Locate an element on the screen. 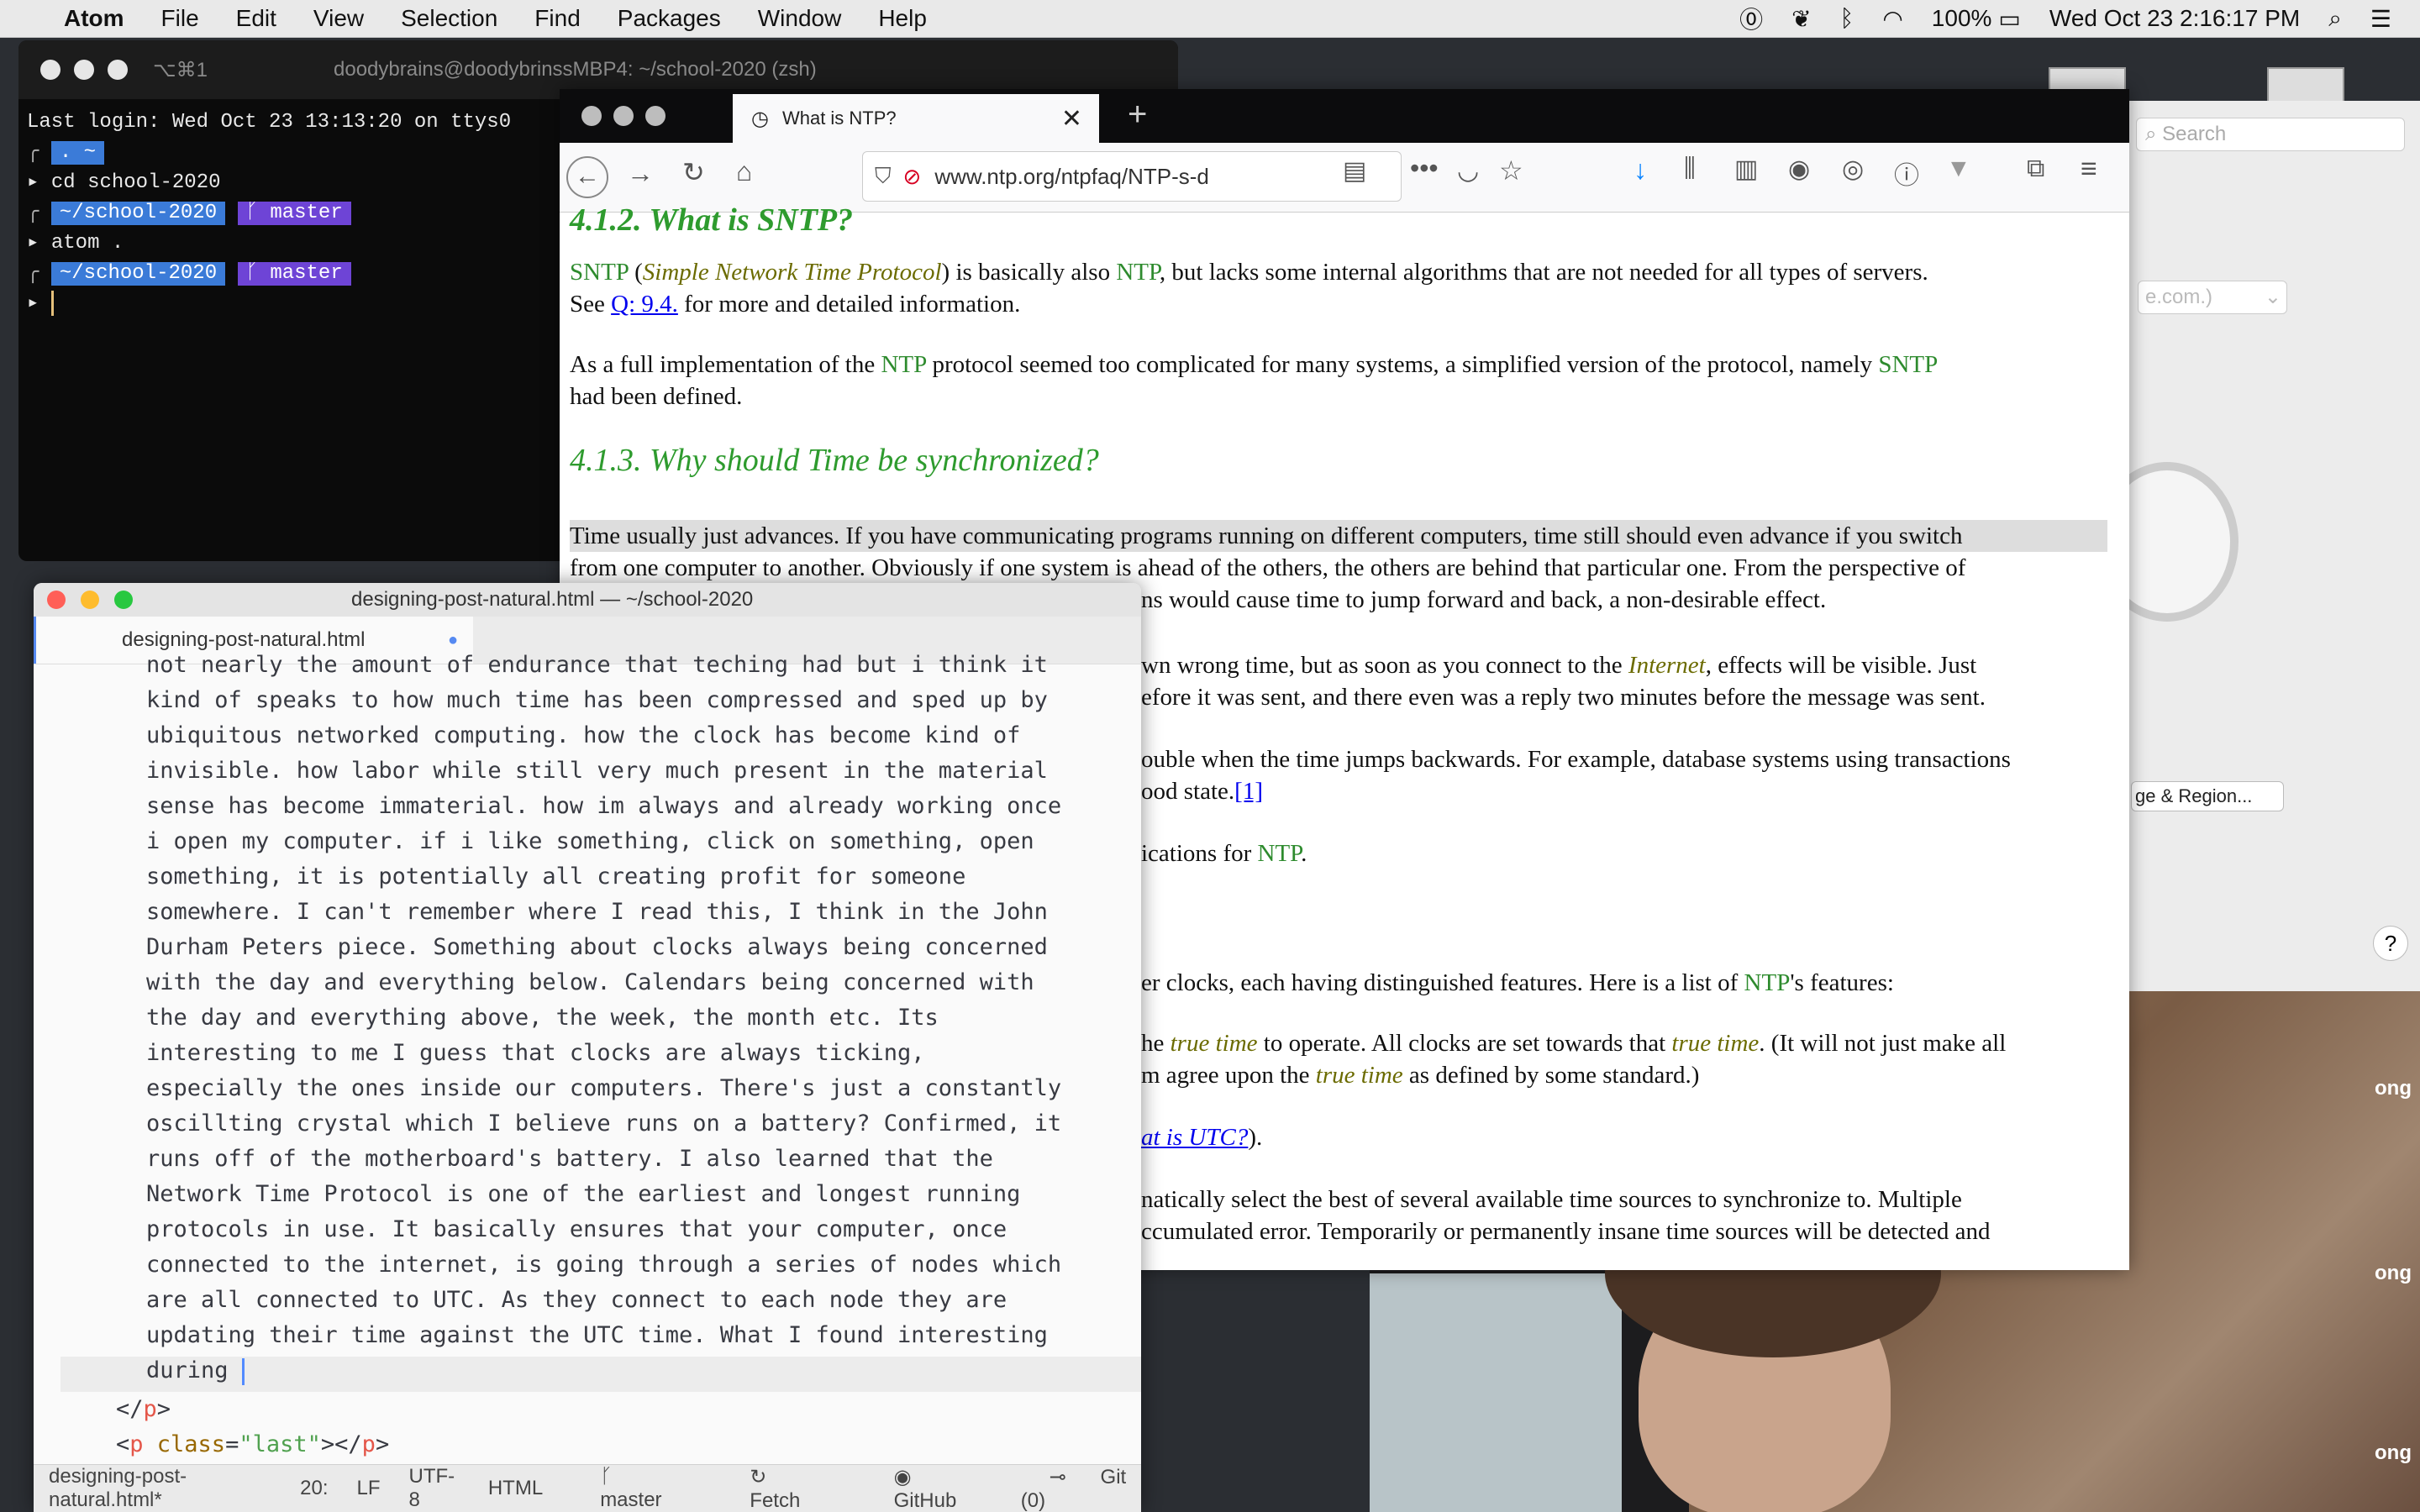 The width and height of the screenshot is (2420, 1512). git-branch-icon: ᚴ is located at coordinates (606, 1476).